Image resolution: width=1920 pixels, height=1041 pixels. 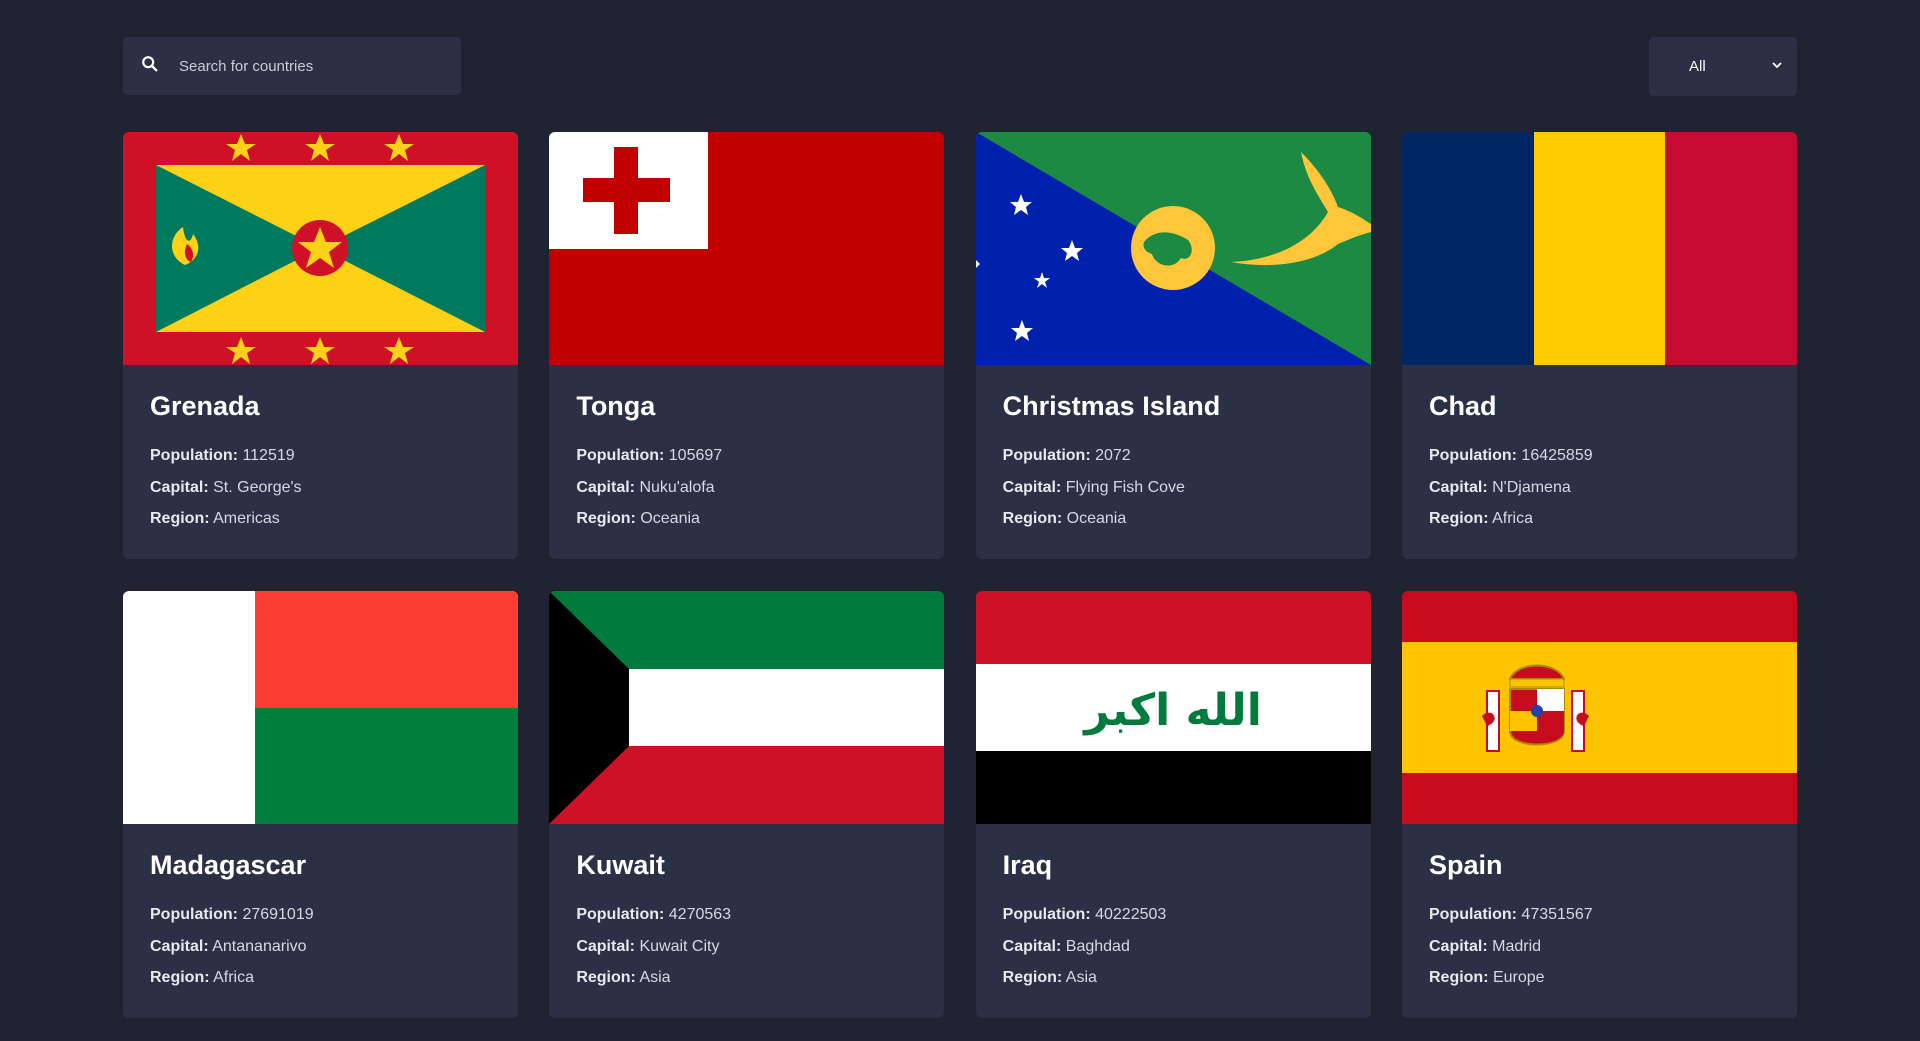 What do you see at coordinates (259, 946) in the screenshot?
I see `capital-value: Antananarivo` at bounding box center [259, 946].